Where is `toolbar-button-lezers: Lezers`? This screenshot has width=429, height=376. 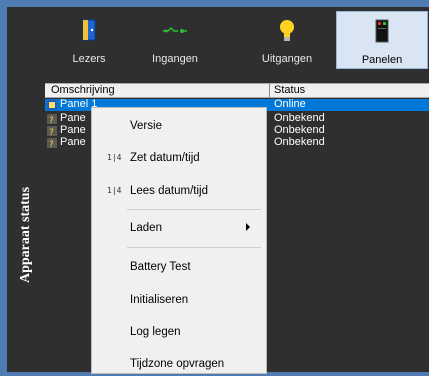 toolbar-button-lezers: Lezers is located at coordinates (89, 39).